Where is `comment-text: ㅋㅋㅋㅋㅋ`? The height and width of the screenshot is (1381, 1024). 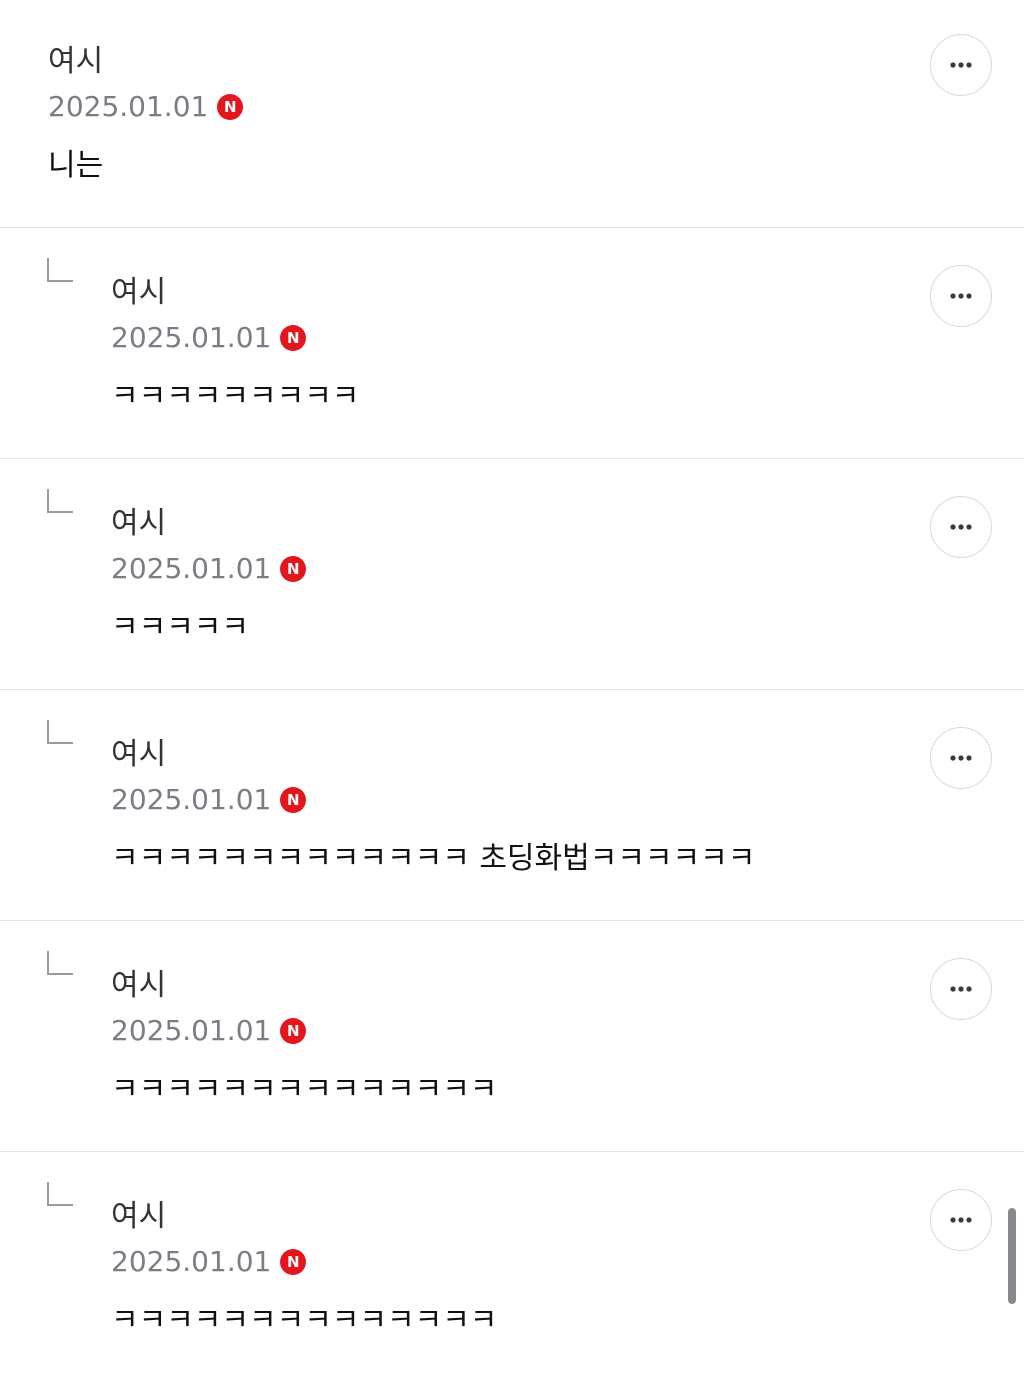
comment-text: ㅋㅋㅋㅋㅋ is located at coordinates (180, 627).